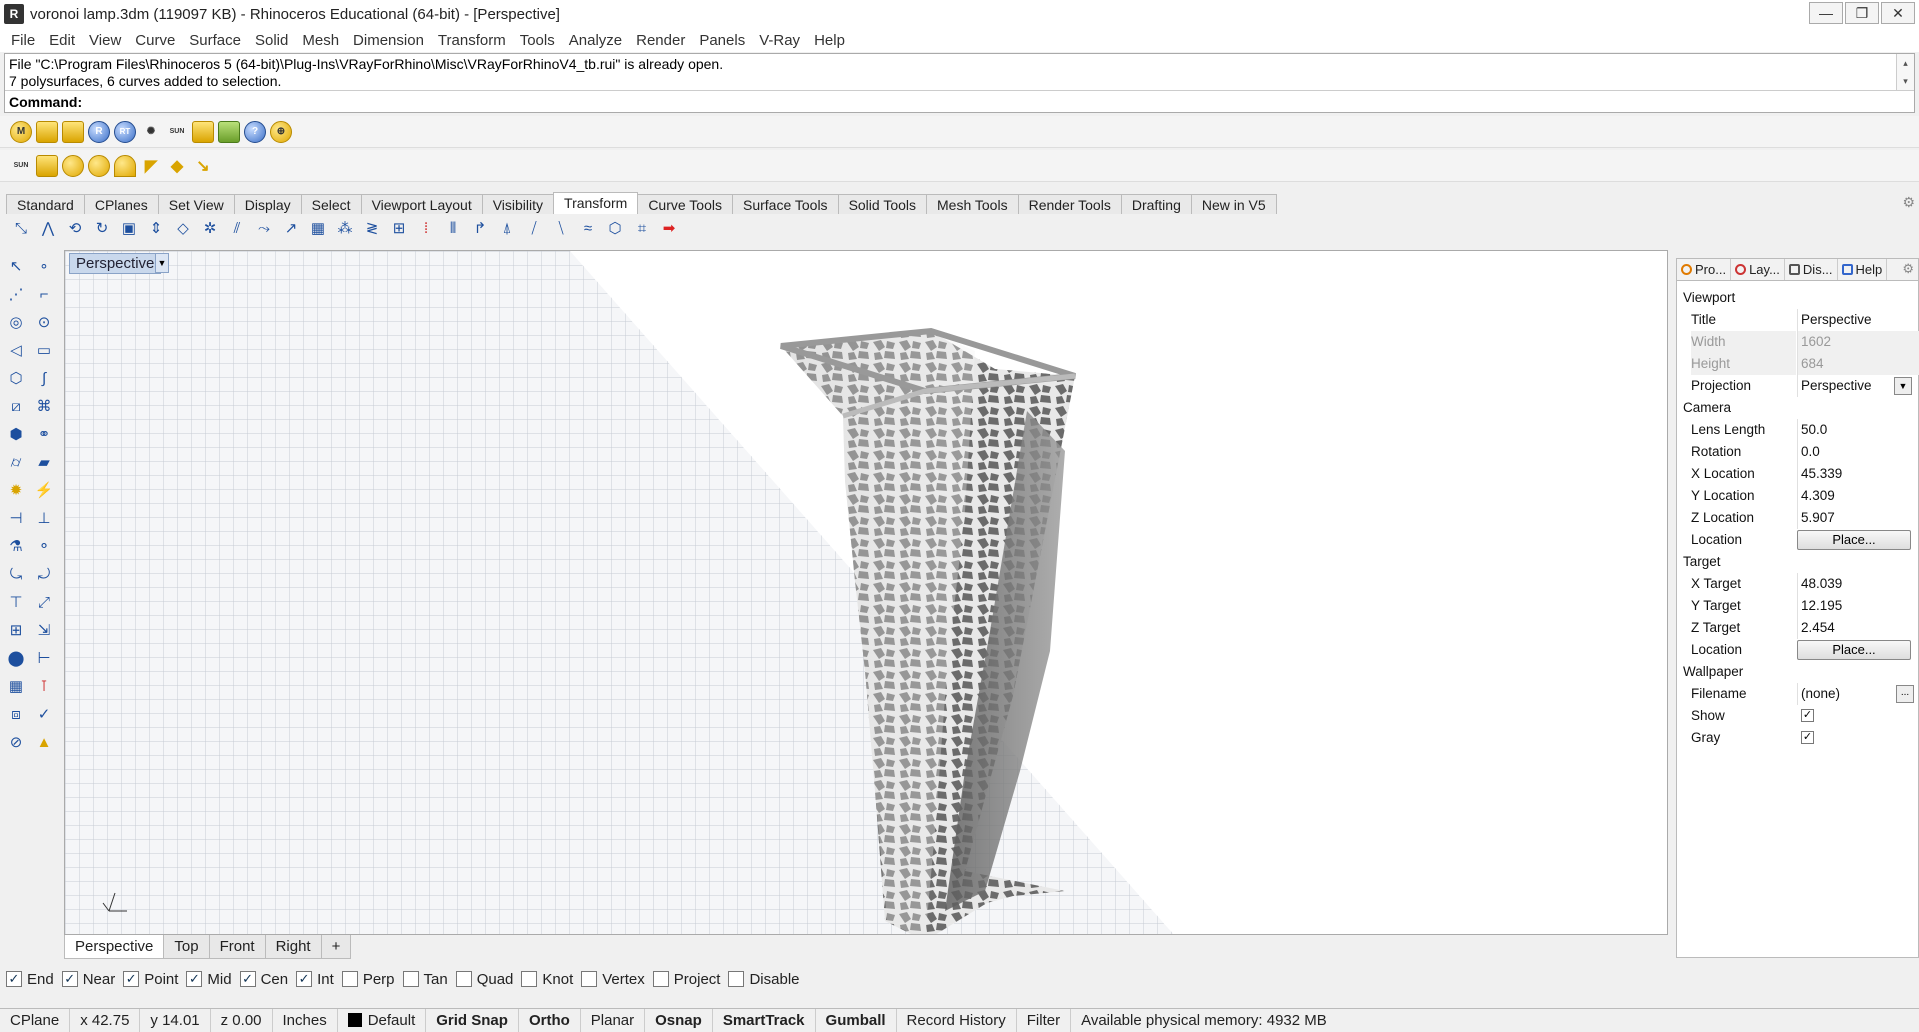  What do you see at coordinates (44, 546) in the screenshot?
I see `group-icon: ⚬` at bounding box center [44, 546].